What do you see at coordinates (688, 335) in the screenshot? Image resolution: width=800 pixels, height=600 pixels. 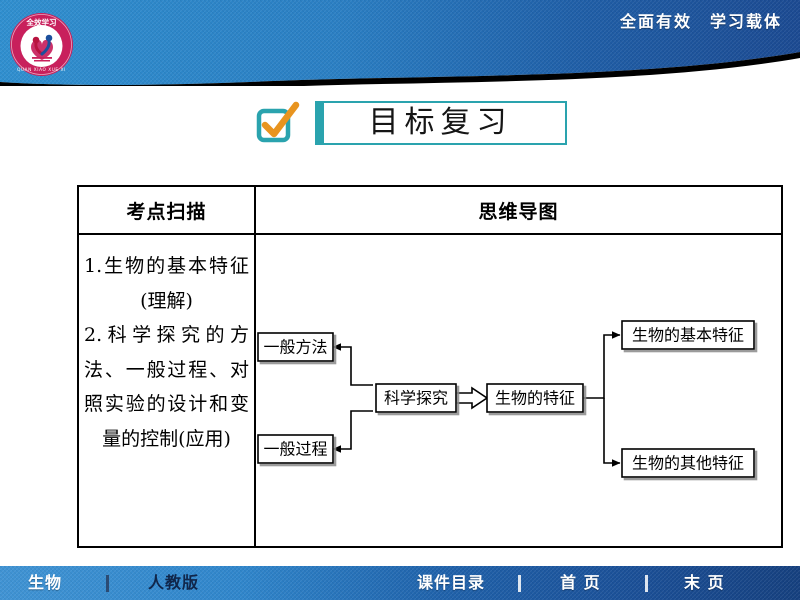 I see `node-label: 生物的基本特征` at bounding box center [688, 335].